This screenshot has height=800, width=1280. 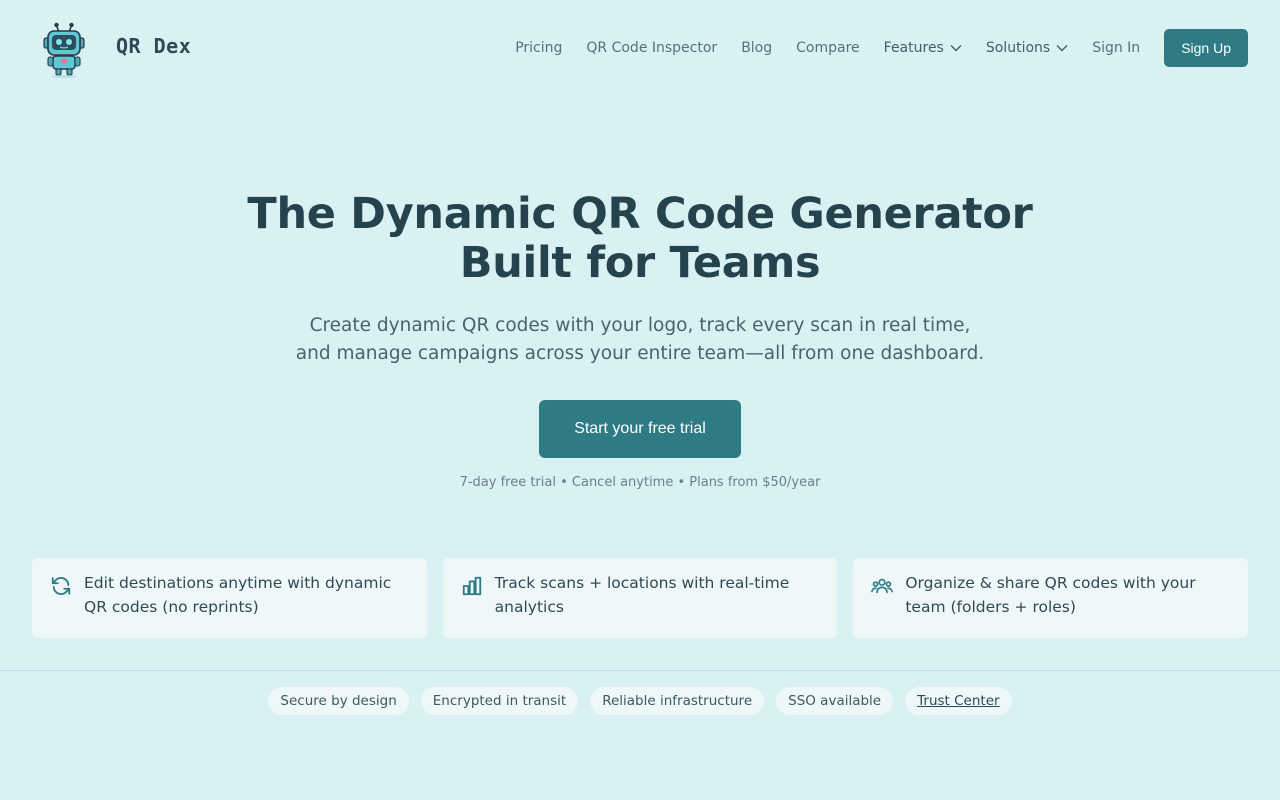 I want to click on nav-pricing: Pricing, so click(x=538, y=48).